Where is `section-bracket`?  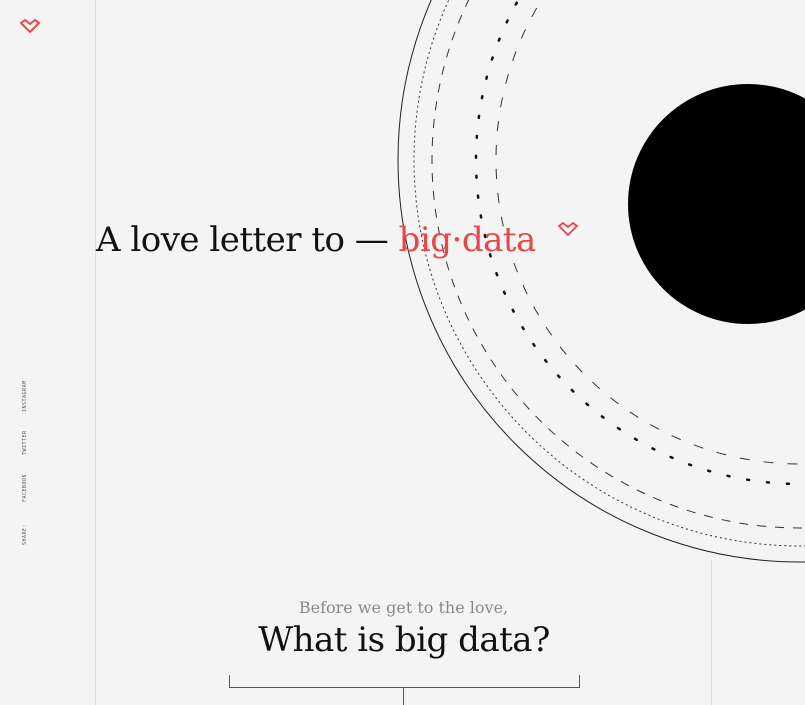
section-bracket is located at coordinates (404, 690).